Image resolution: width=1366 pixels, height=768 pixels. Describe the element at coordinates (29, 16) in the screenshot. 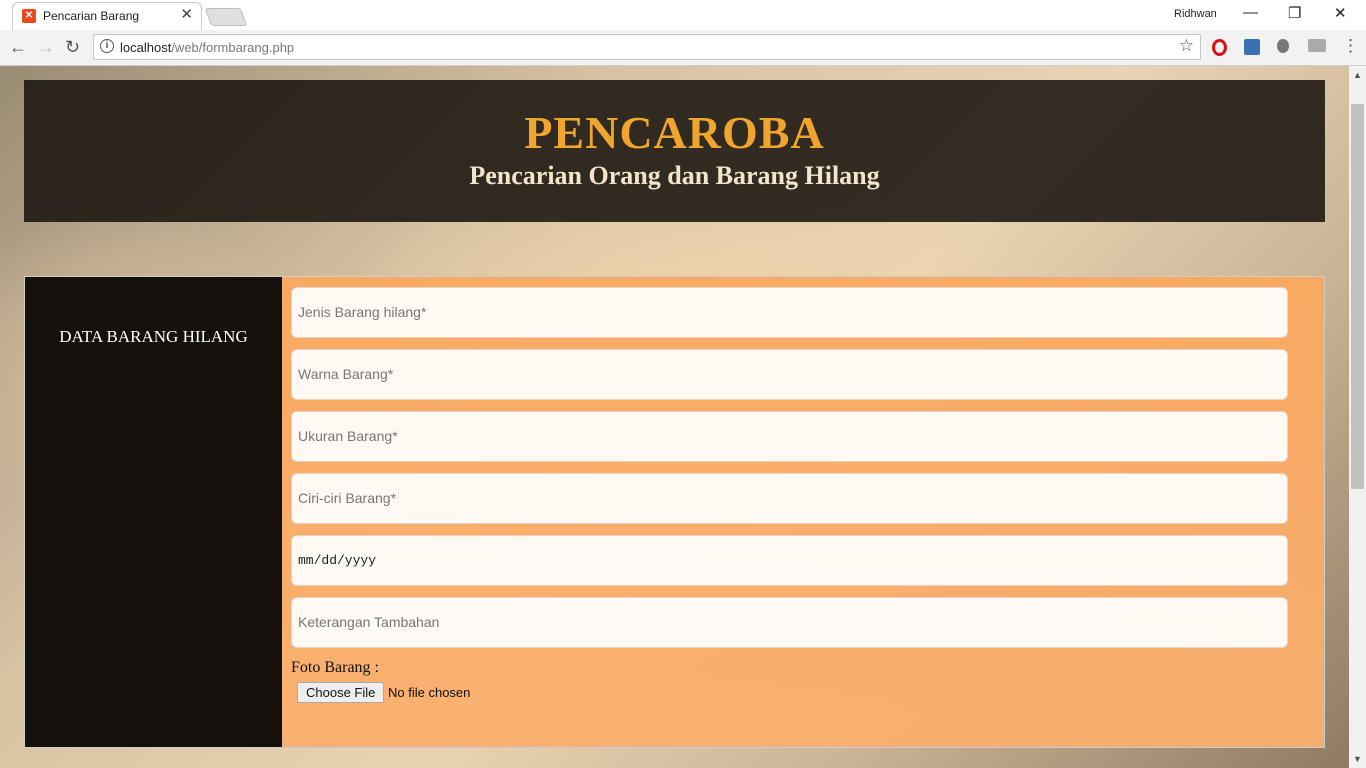

I see `xampp-favicon-icon: ✕` at that location.